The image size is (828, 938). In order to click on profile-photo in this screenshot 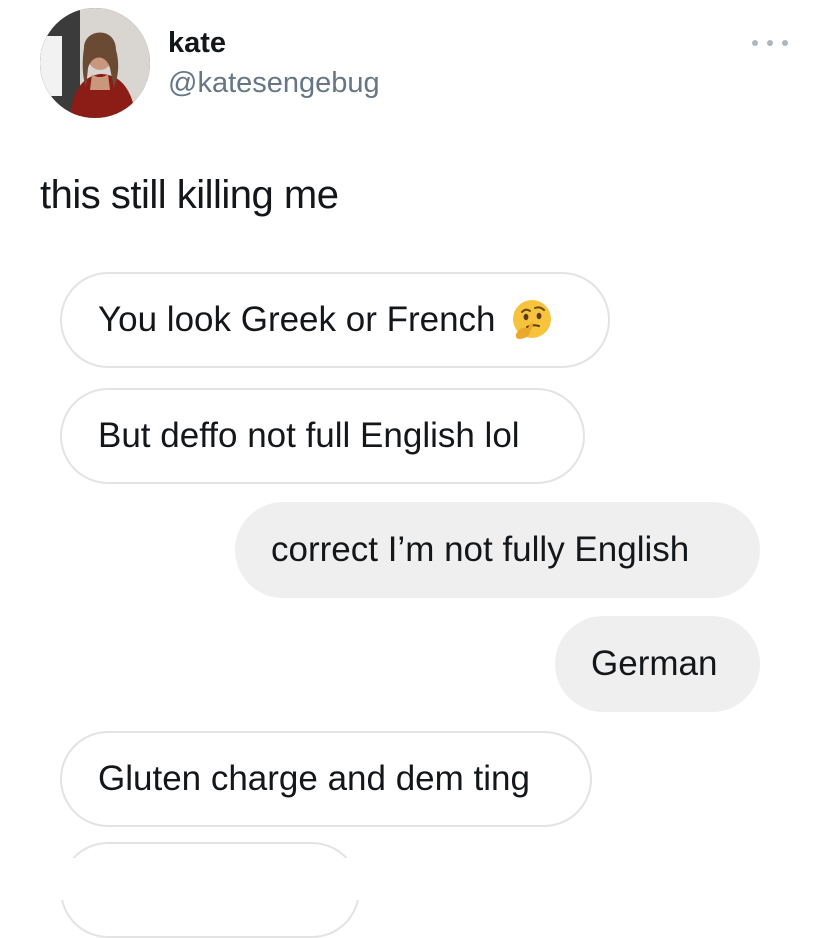, I will do `click(95, 63)`.